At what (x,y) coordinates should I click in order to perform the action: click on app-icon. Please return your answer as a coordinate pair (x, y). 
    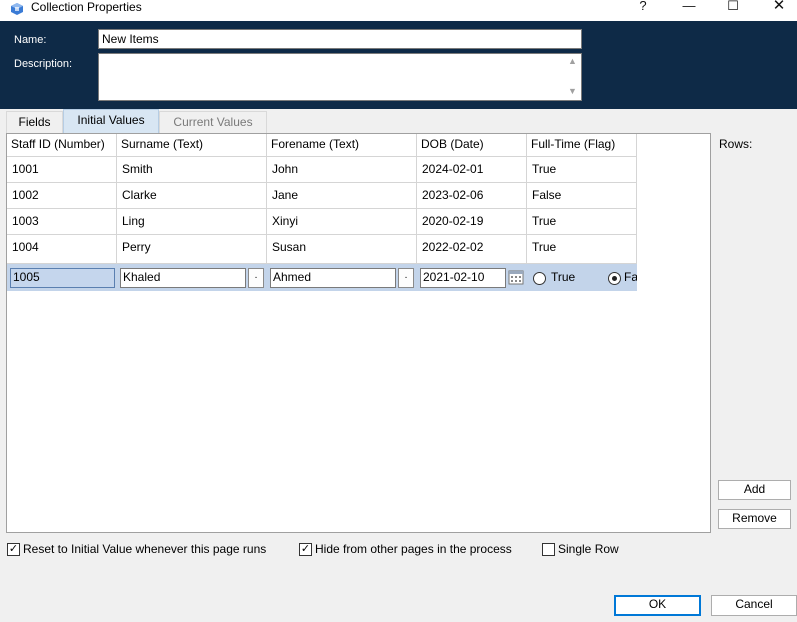
    Looking at the image, I should click on (17, 9).